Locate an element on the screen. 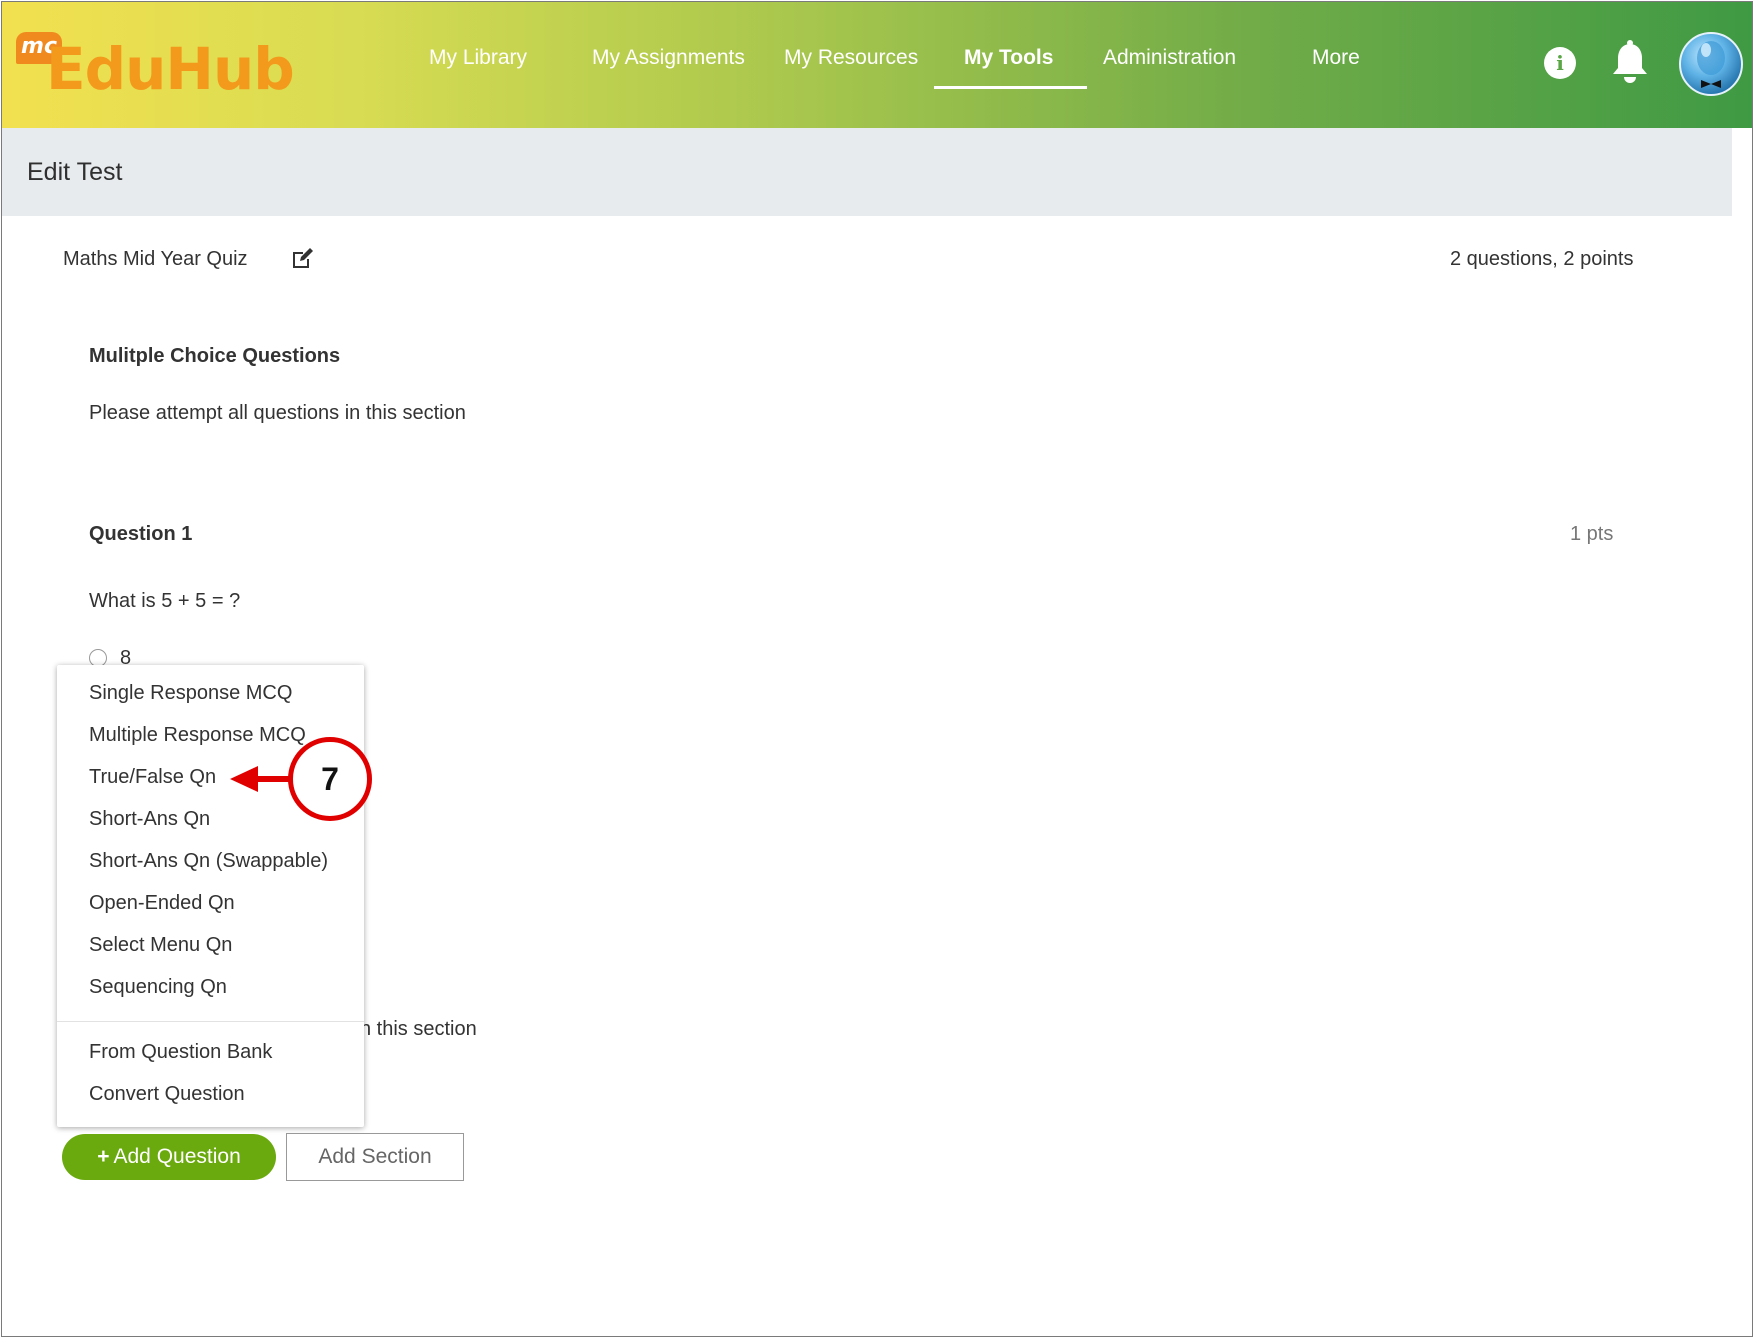  plus-icon: + is located at coordinates (103, 1156).